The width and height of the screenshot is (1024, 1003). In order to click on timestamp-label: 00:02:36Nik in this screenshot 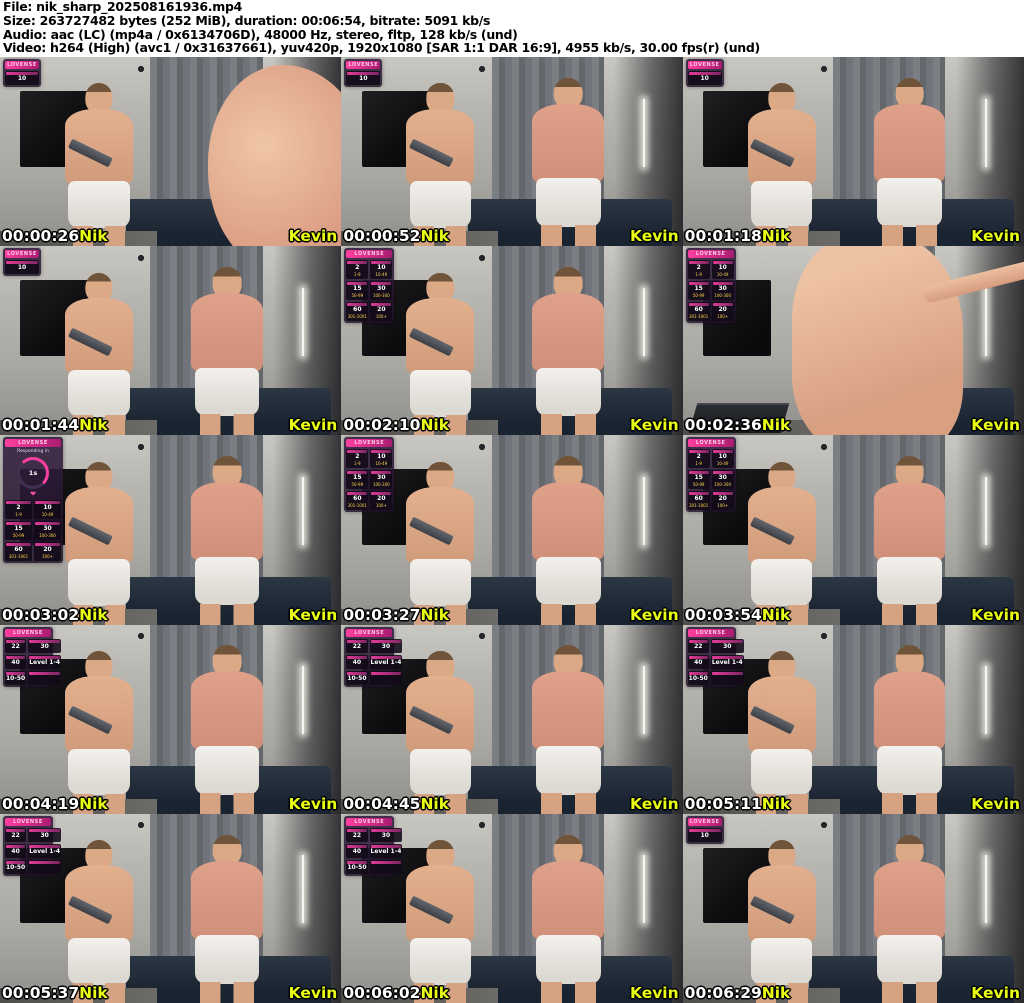, I will do `click(738, 425)`.